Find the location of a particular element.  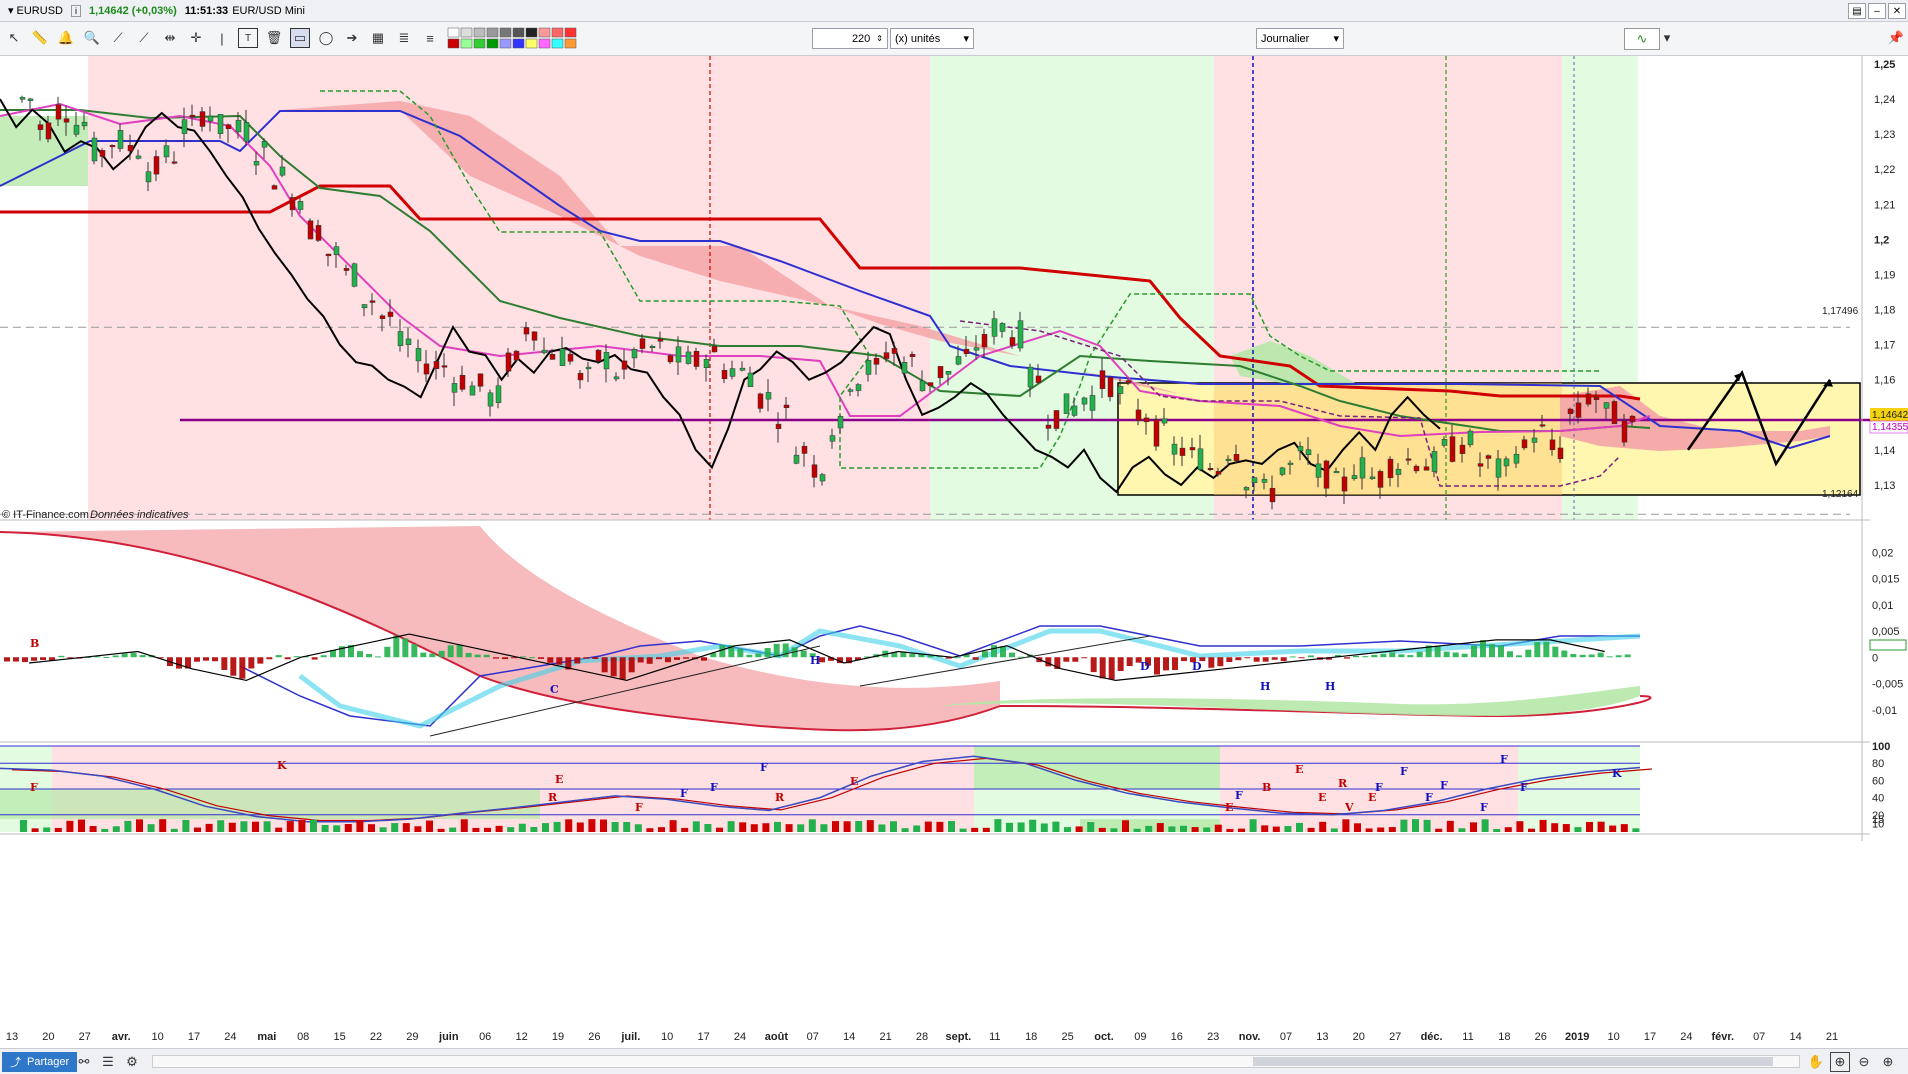

x-tick-label: 24 is located at coordinates (740, 1037).